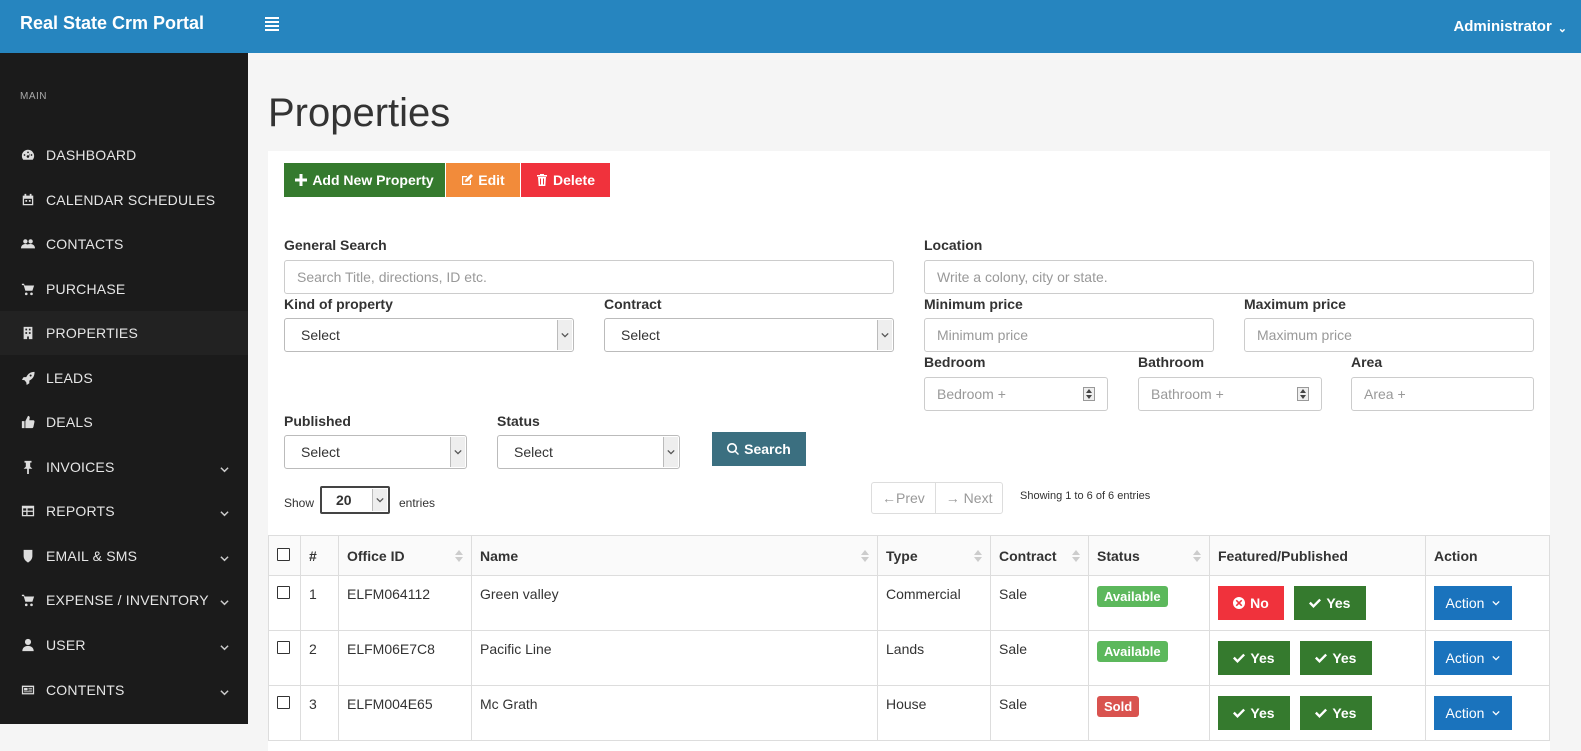 This screenshot has width=1581, height=751. What do you see at coordinates (124, 600) in the screenshot?
I see `sidebar-item-expense-inventory: EXPENSE / INVENTORY` at bounding box center [124, 600].